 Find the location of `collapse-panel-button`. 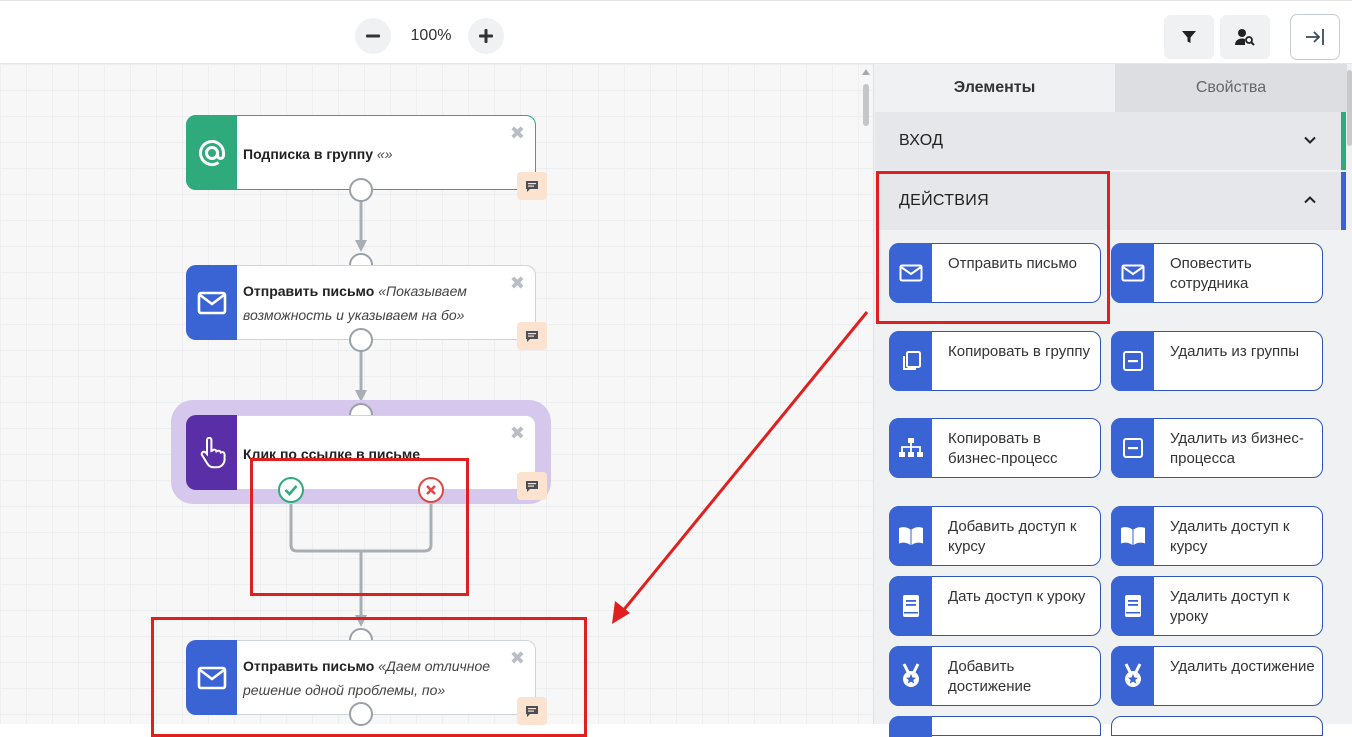

collapse-panel-button is located at coordinates (1315, 37).